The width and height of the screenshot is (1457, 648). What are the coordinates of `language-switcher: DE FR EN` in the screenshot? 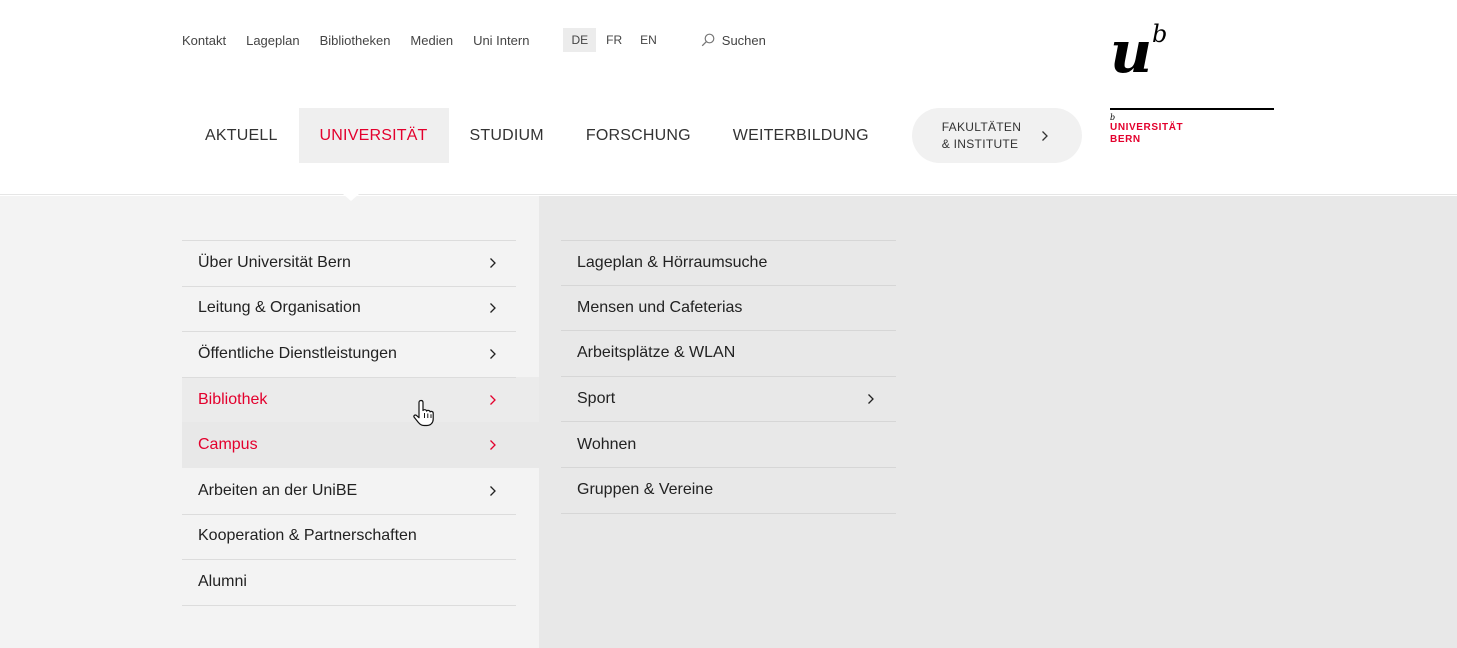 It's located at (614, 40).